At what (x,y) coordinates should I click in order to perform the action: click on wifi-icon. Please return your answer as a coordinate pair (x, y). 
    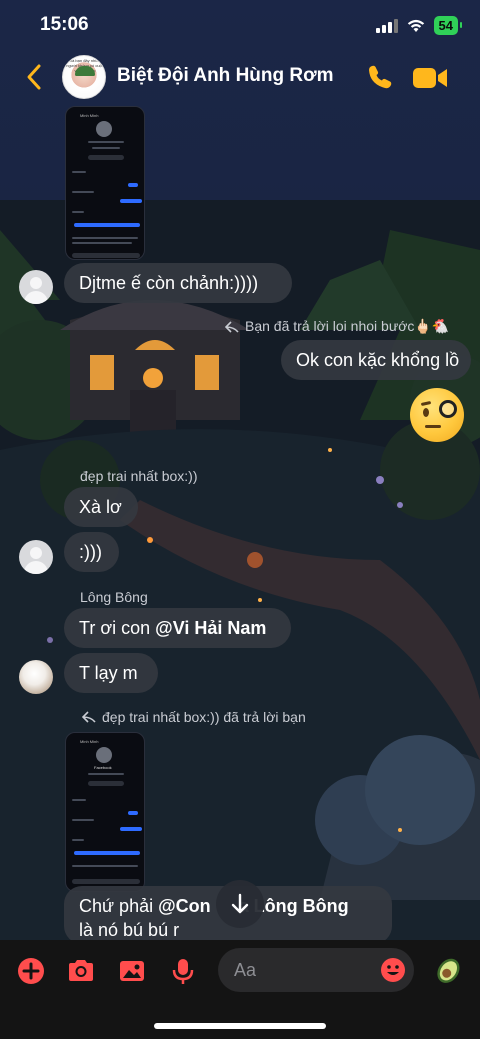
    Looking at the image, I should click on (415, 25).